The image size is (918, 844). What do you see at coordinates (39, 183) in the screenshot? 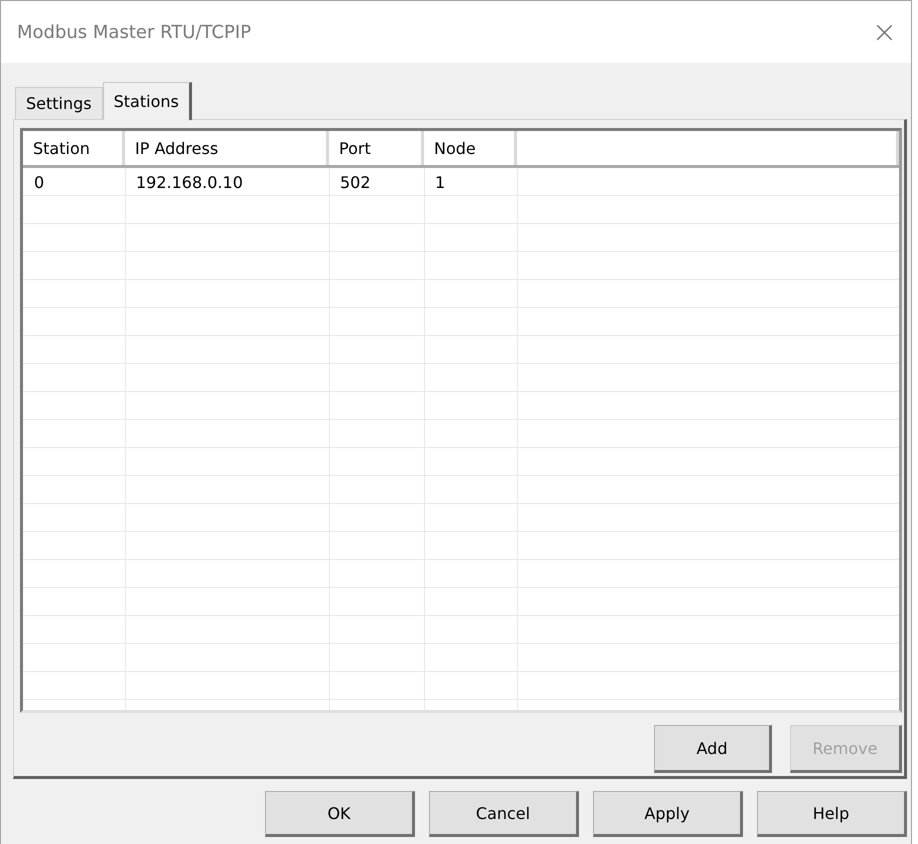
I see `table-cell-text: 0` at bounding box center [39, 183].